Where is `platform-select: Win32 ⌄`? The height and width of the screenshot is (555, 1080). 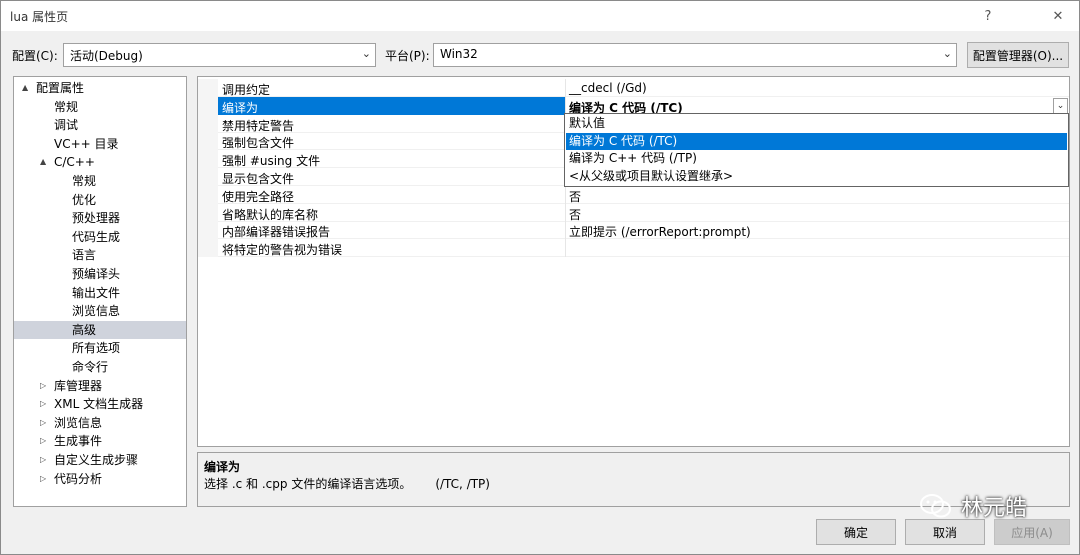 platform-select: Win32 ⌄ is located at coordinates (695, 55).